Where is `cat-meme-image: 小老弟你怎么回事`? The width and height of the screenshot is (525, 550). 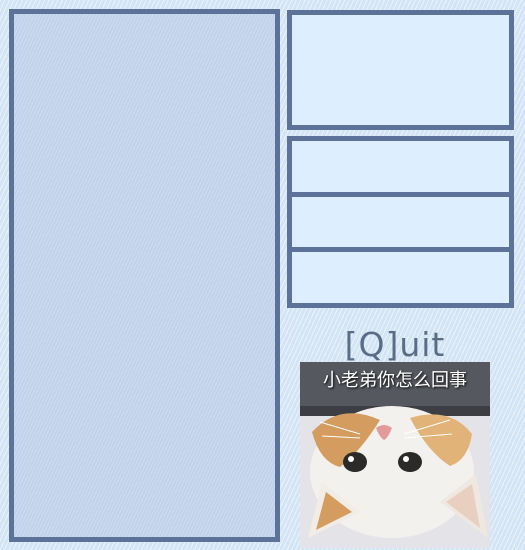
cat-meme-image: 小老弟你怎么回事 is located at coordinates (395, 455).